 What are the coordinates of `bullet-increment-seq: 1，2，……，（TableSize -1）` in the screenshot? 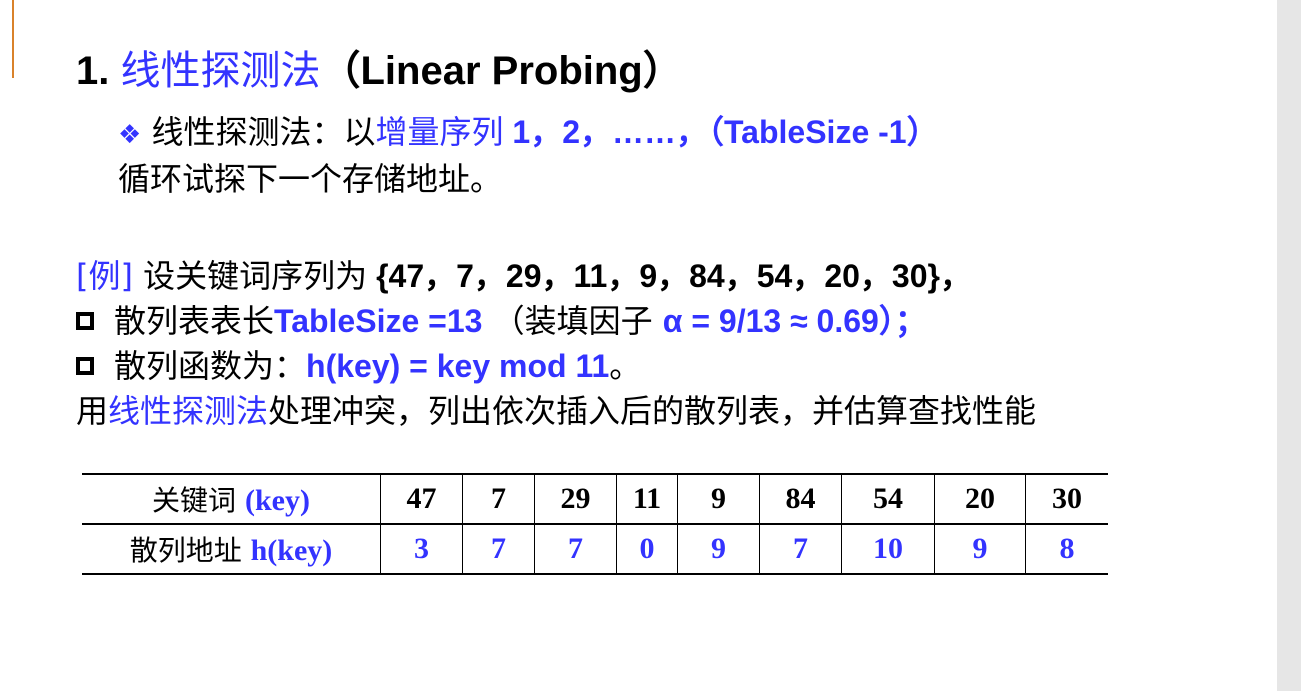 It's located at (721, 132).